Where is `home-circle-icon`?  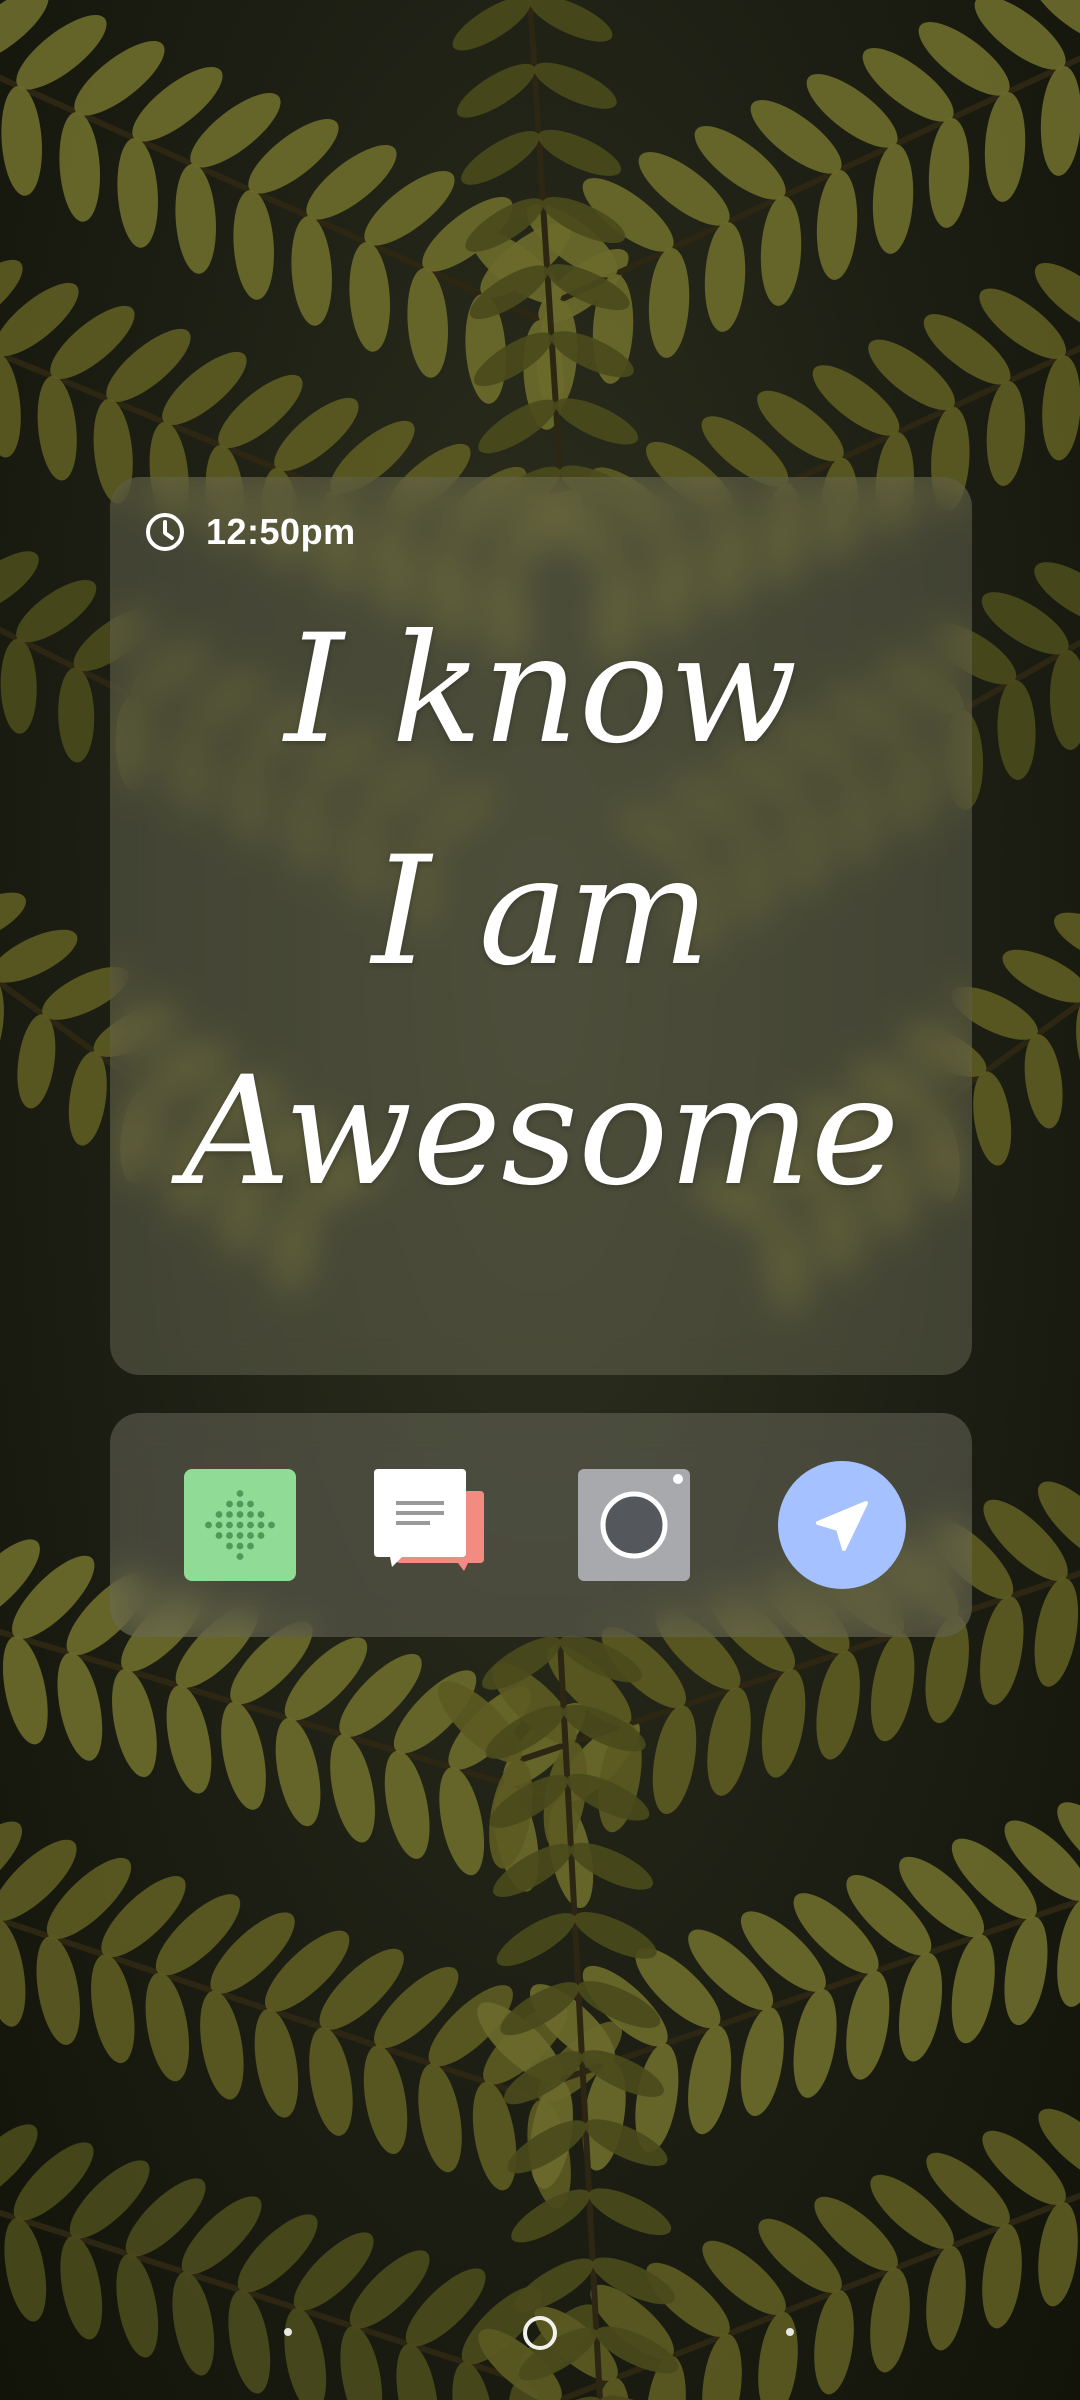
home-circle-icon is located at coordinates (540, 2333).